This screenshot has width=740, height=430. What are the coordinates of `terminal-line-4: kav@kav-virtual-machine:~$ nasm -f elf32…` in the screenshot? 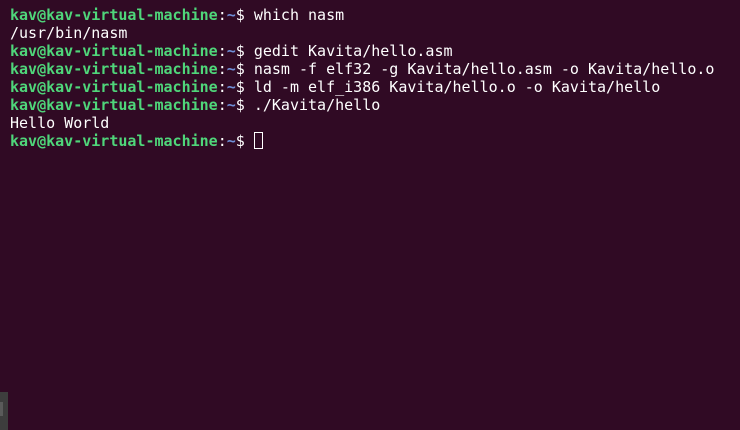 It's located at (370, 69).